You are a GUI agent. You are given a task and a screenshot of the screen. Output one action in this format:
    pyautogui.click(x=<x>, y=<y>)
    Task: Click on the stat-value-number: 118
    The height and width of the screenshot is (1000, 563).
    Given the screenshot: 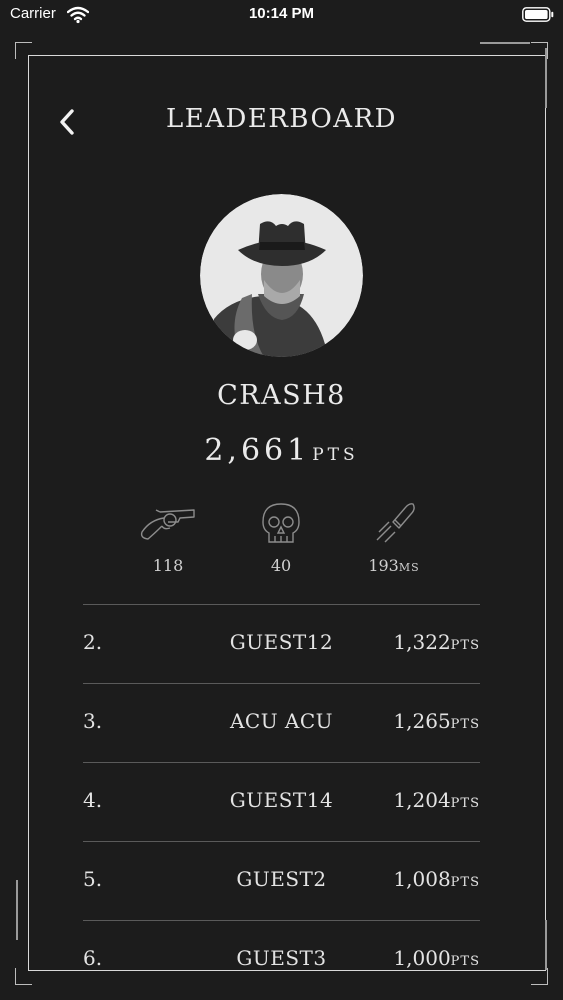 What is the action you would take?
    pyautogui.click(x=168, y=565)
    